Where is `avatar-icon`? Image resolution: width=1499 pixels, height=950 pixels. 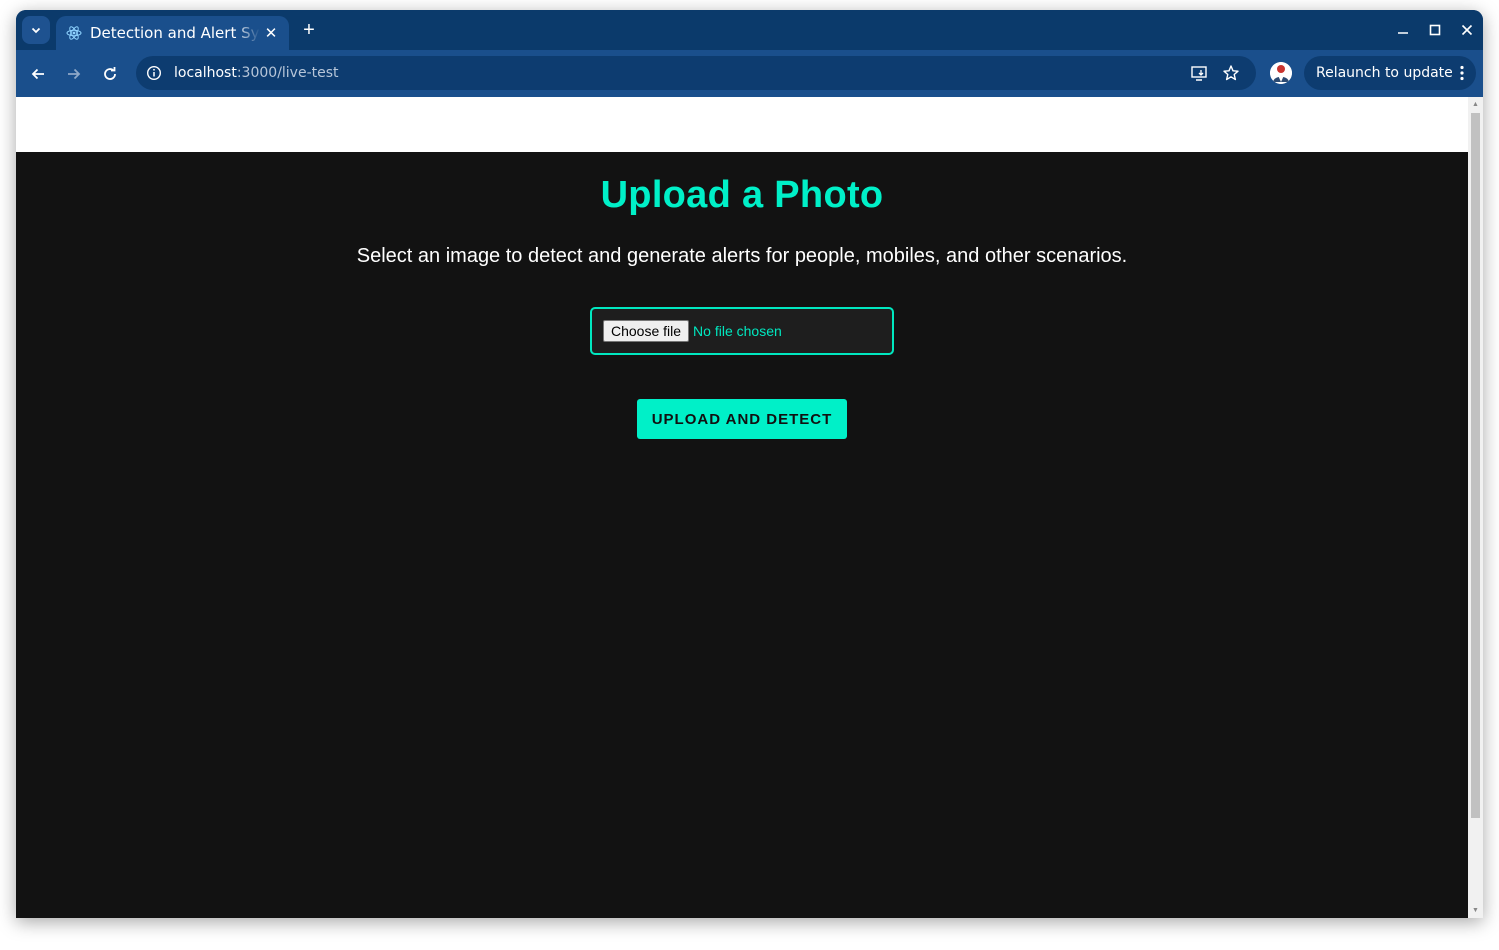
avatar-icon is located at coordinates (1281, 73).